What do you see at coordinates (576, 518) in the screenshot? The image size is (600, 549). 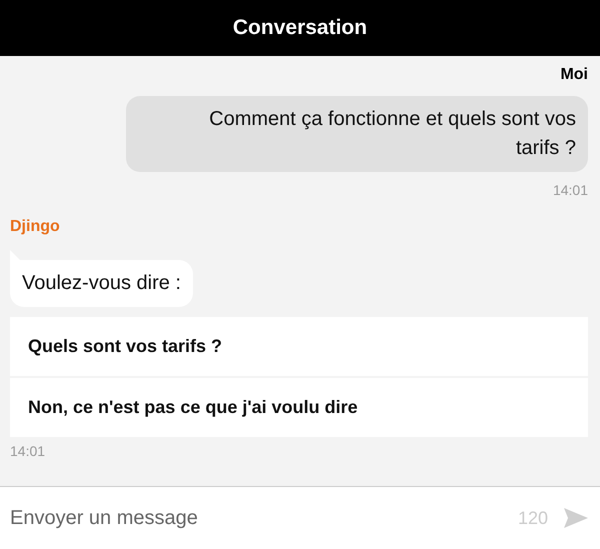 I see `send-icon` at bounding box center [576, 518].